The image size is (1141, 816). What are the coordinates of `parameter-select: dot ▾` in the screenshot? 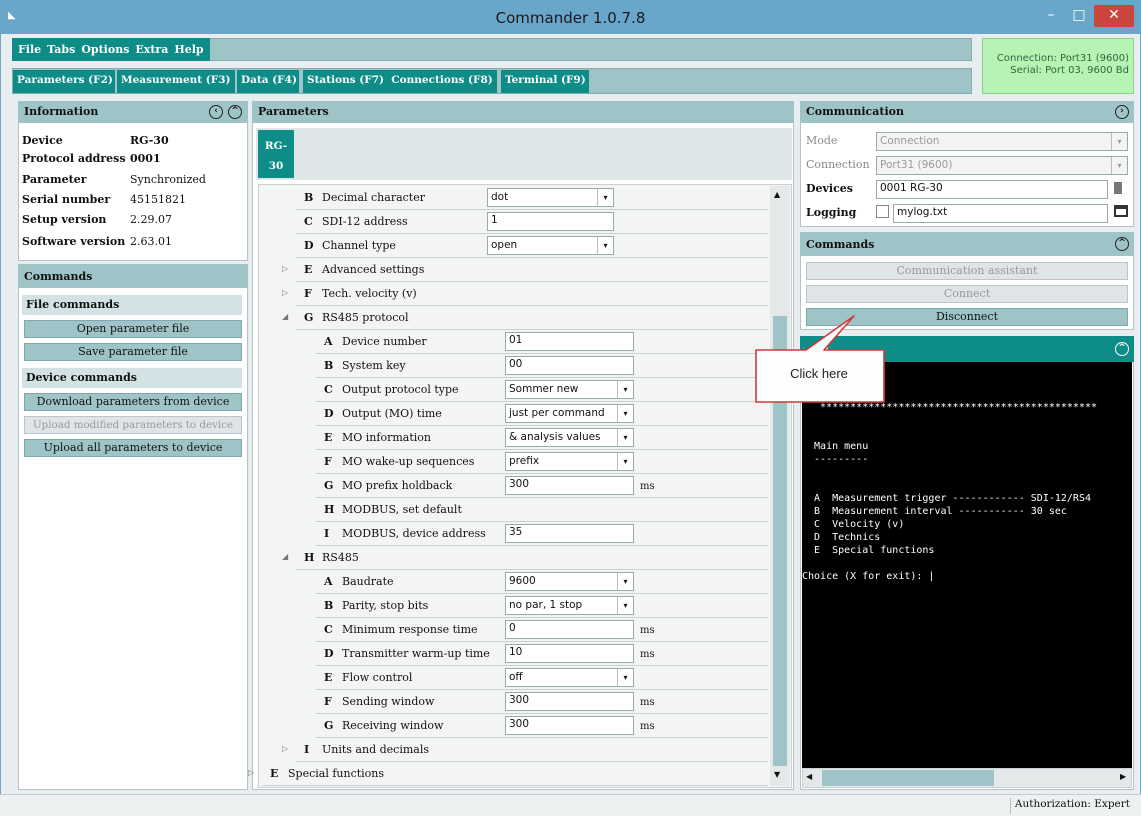 It's located at (550, 197).